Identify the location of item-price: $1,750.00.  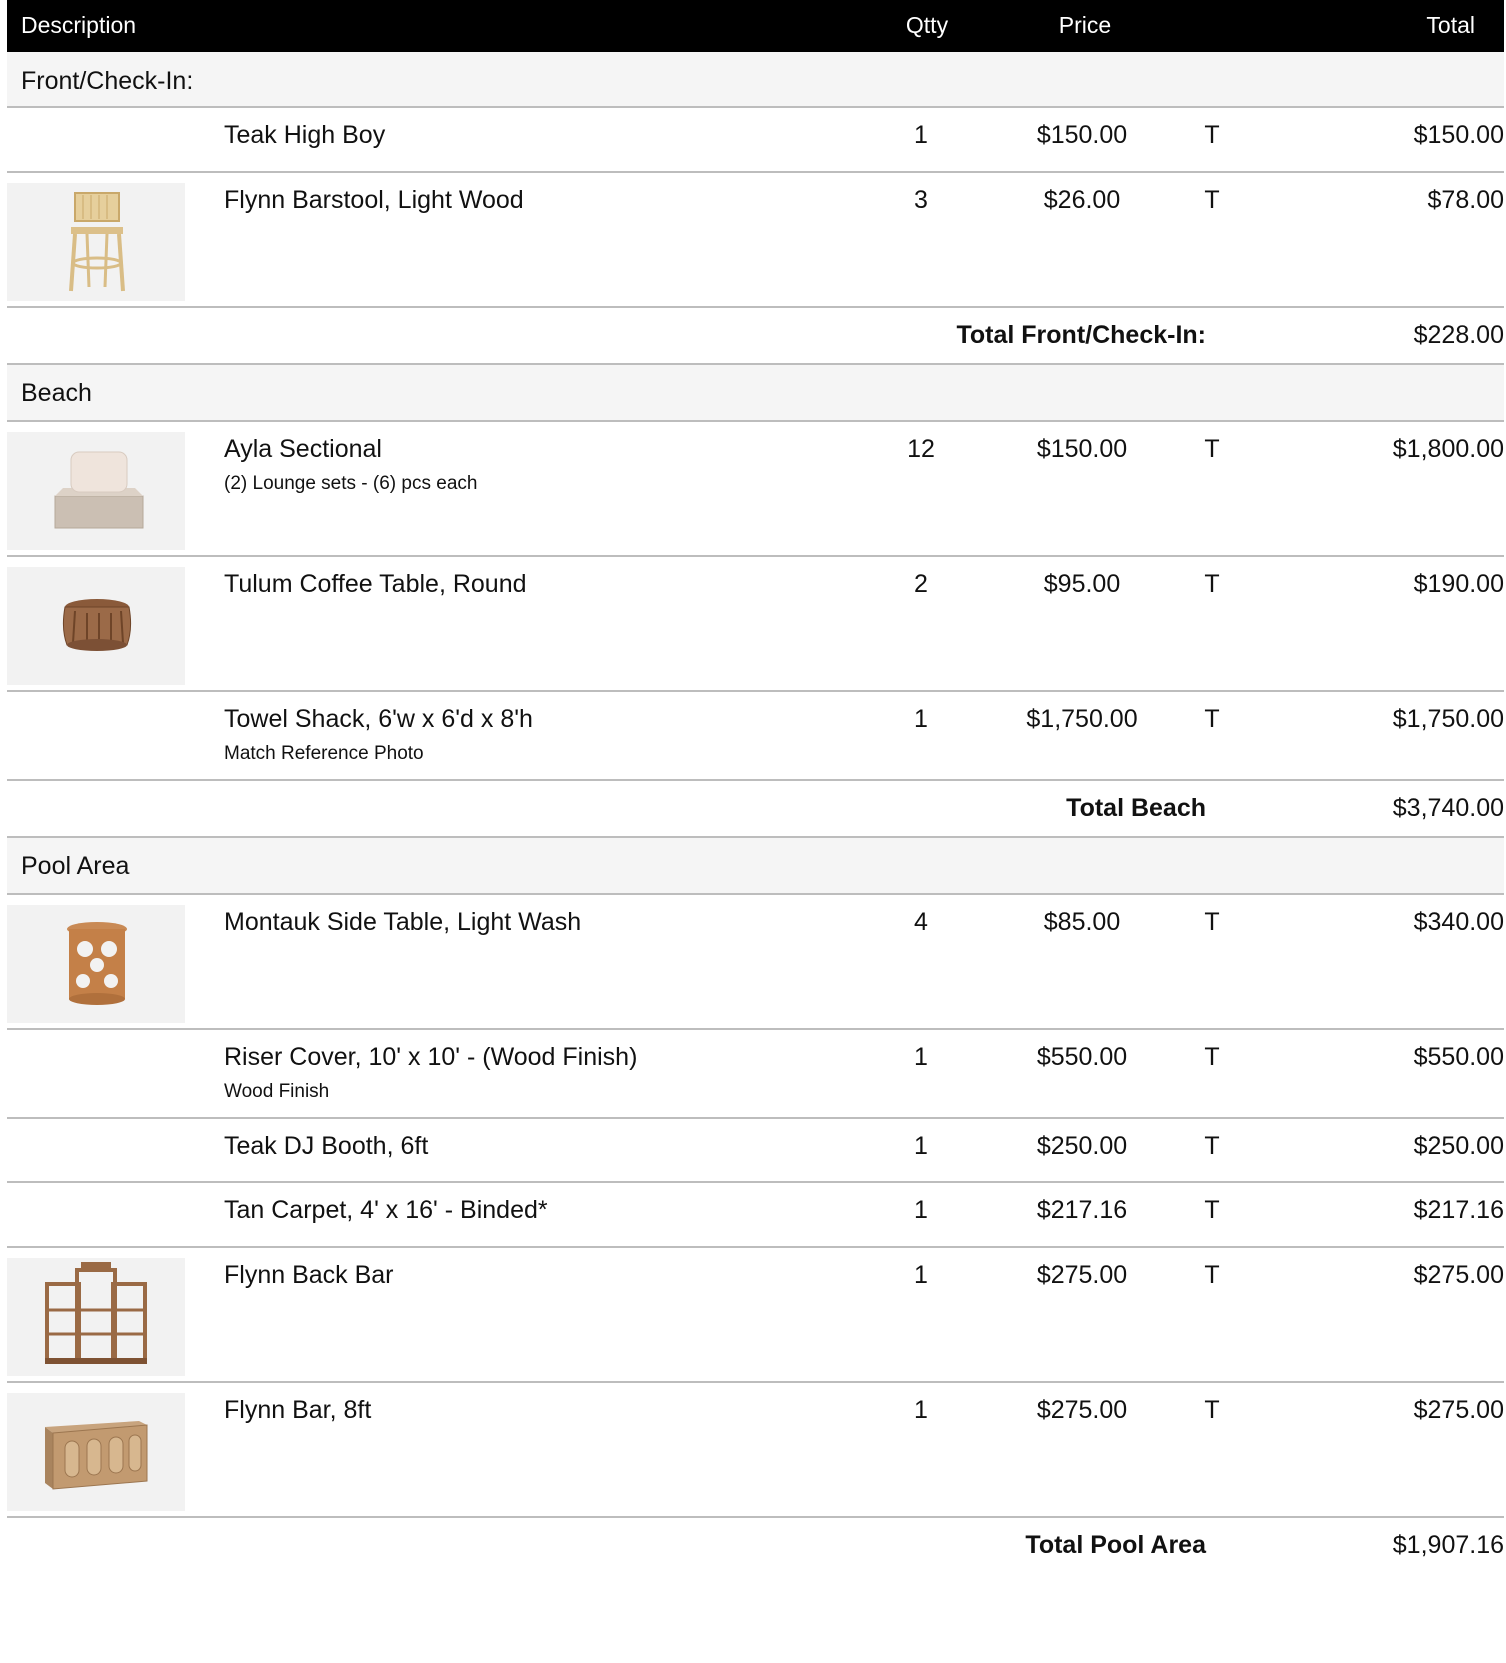
(1082, 719).